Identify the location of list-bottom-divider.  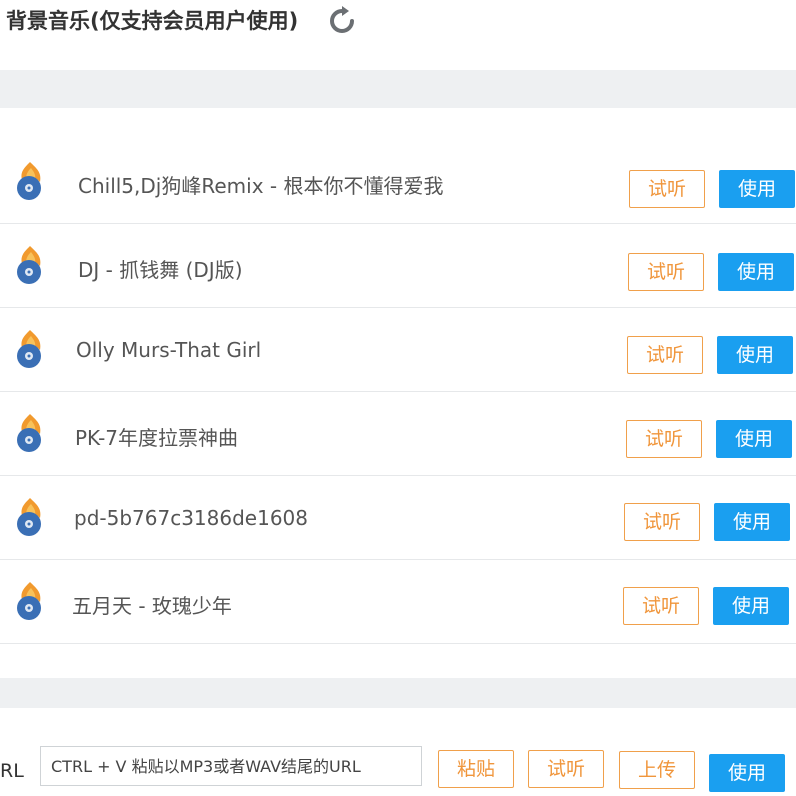
(398, 693).